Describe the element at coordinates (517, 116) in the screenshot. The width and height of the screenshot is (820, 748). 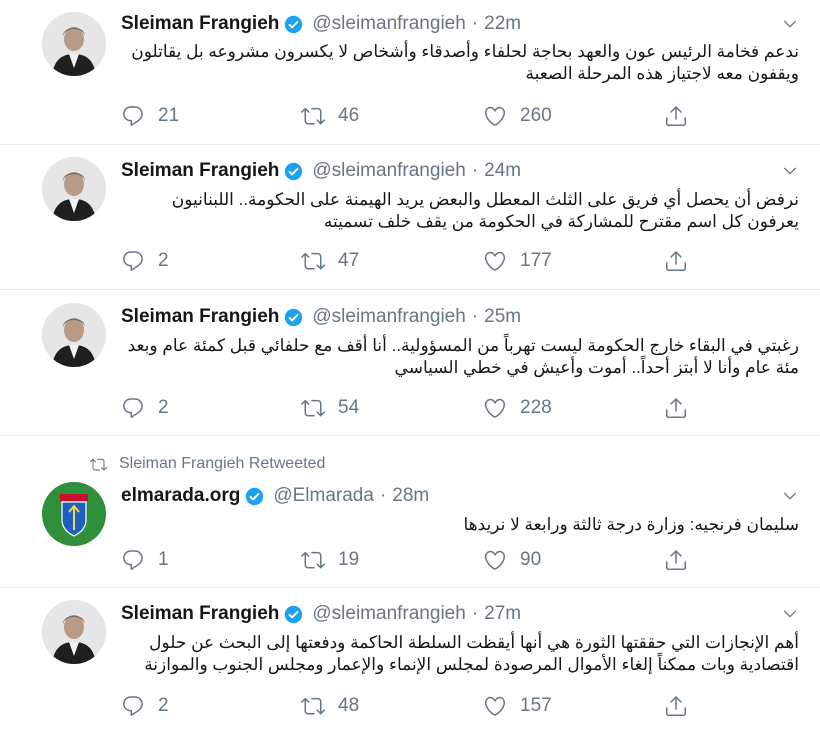
I see `like-button: 260` at that location.